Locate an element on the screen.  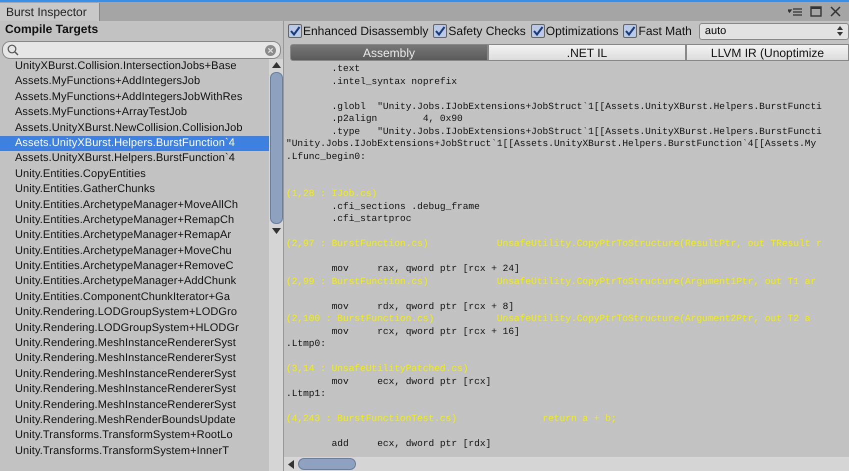
assembly-line: .intel_syntax noprefix is located at coordinates (394, 82).